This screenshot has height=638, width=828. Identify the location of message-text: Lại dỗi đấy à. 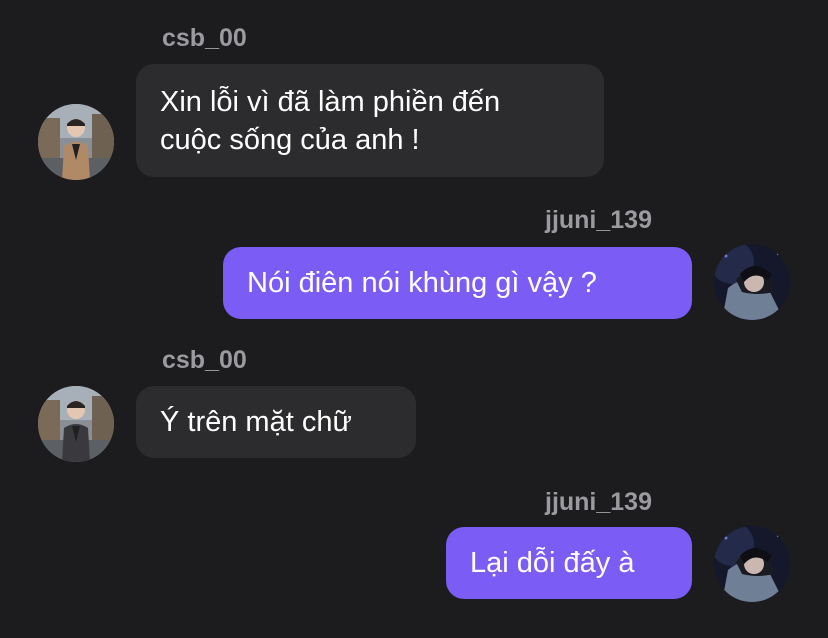
(552, 563).